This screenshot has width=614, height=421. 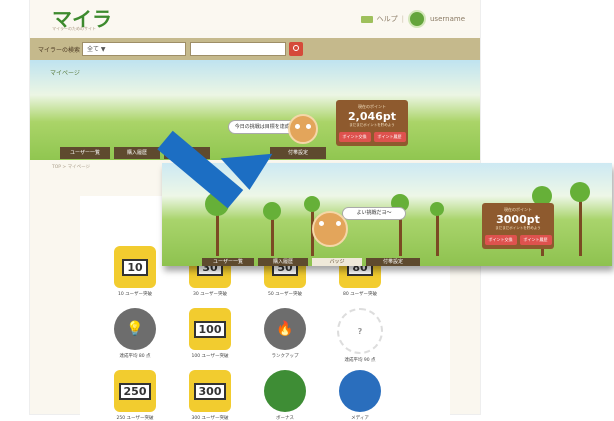 What do you see at coordinates (210, 294) in the screenshot?
I see `badge-label: 30 ユーザー突破` at bounding box center [210, 294].